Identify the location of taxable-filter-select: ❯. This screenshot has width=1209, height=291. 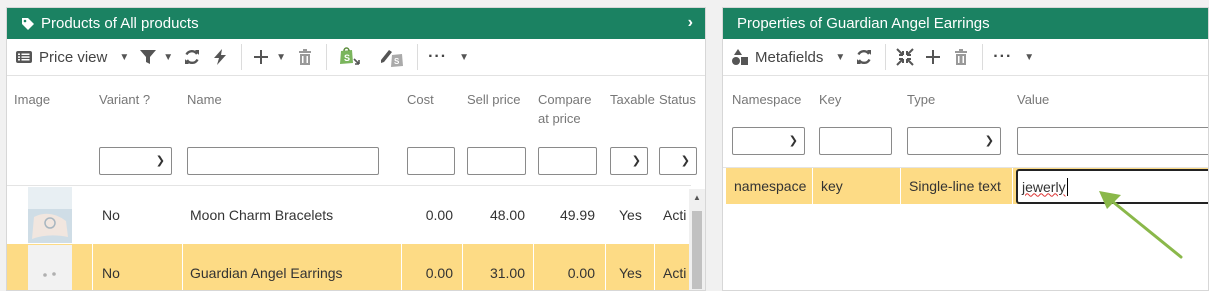
(629, 161).